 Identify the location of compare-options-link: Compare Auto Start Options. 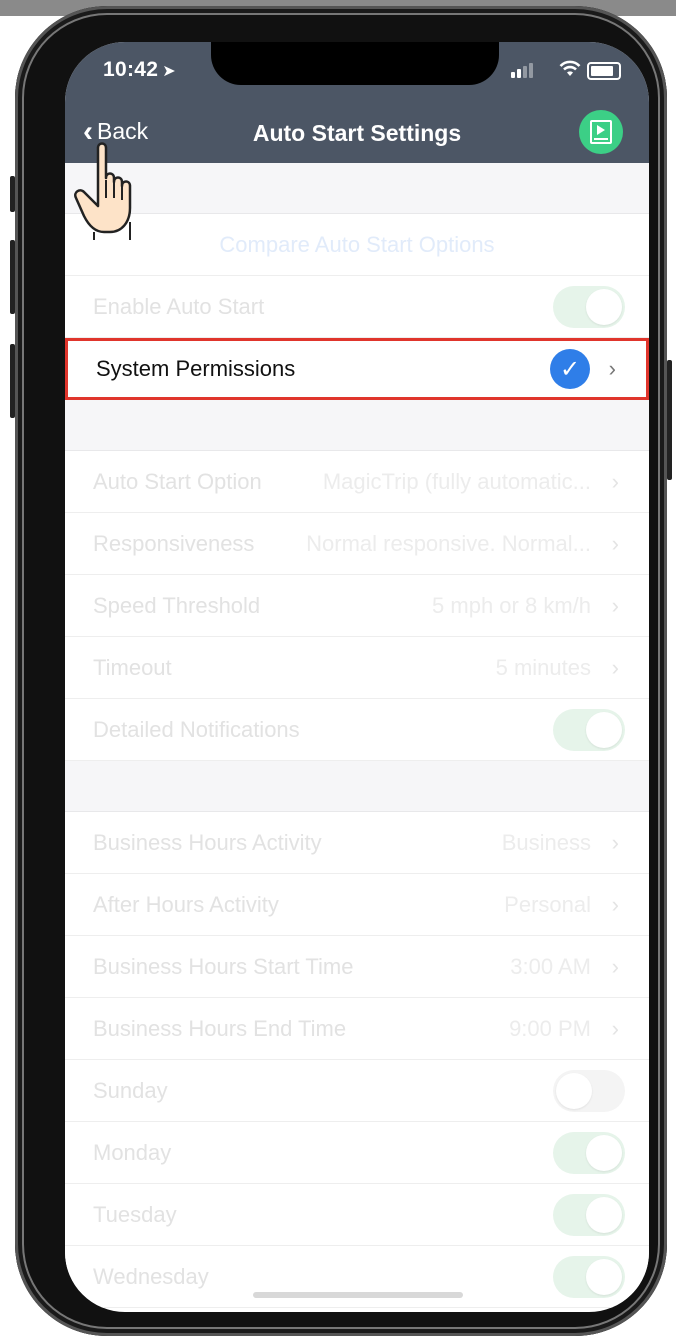
(357, 245).